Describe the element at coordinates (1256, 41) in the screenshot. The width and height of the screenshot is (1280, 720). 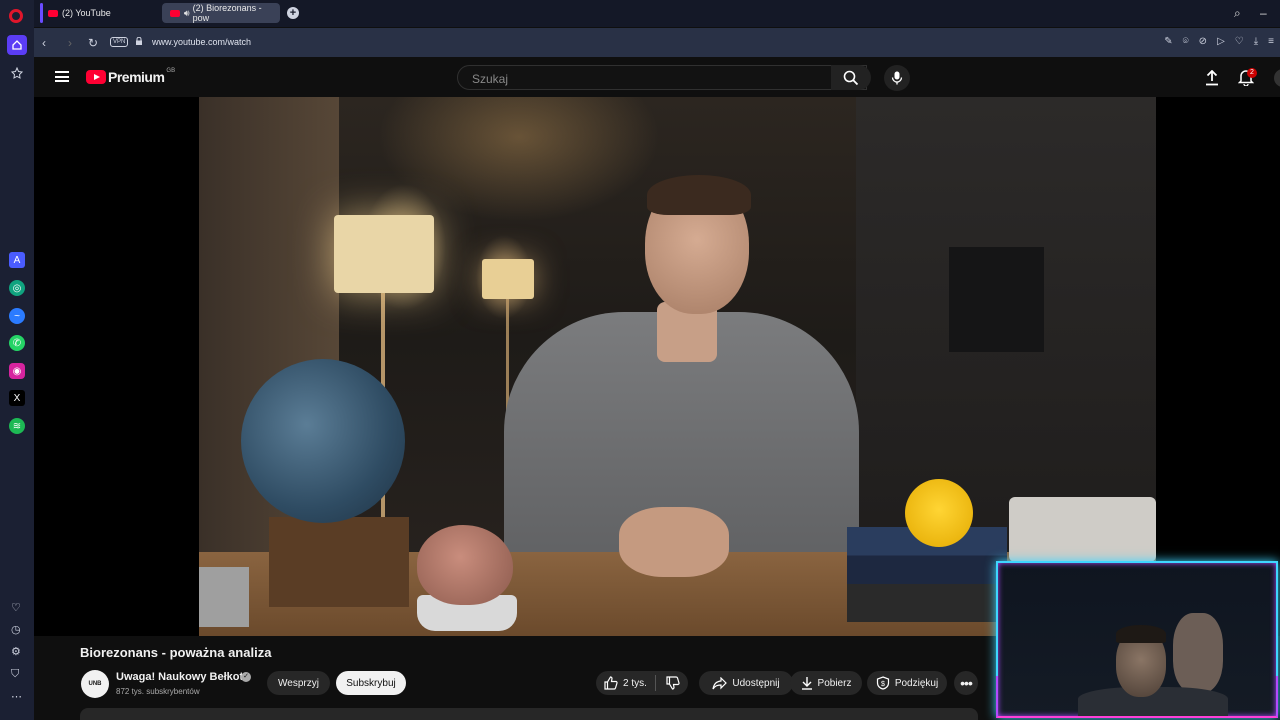
I see `download-icon: ⤓` at that location.